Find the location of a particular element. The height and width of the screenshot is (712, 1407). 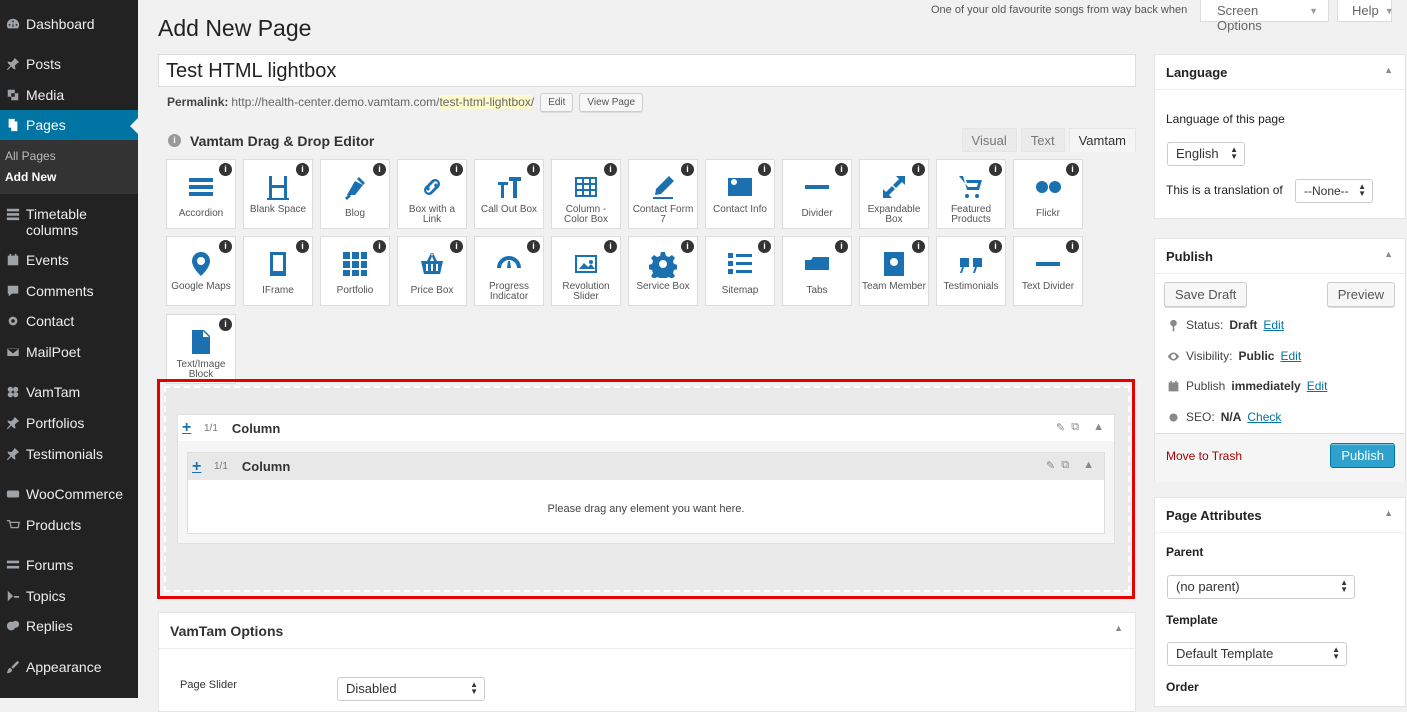

shortcode-tile-blog: i Blog is located at coordinates (355, 194).